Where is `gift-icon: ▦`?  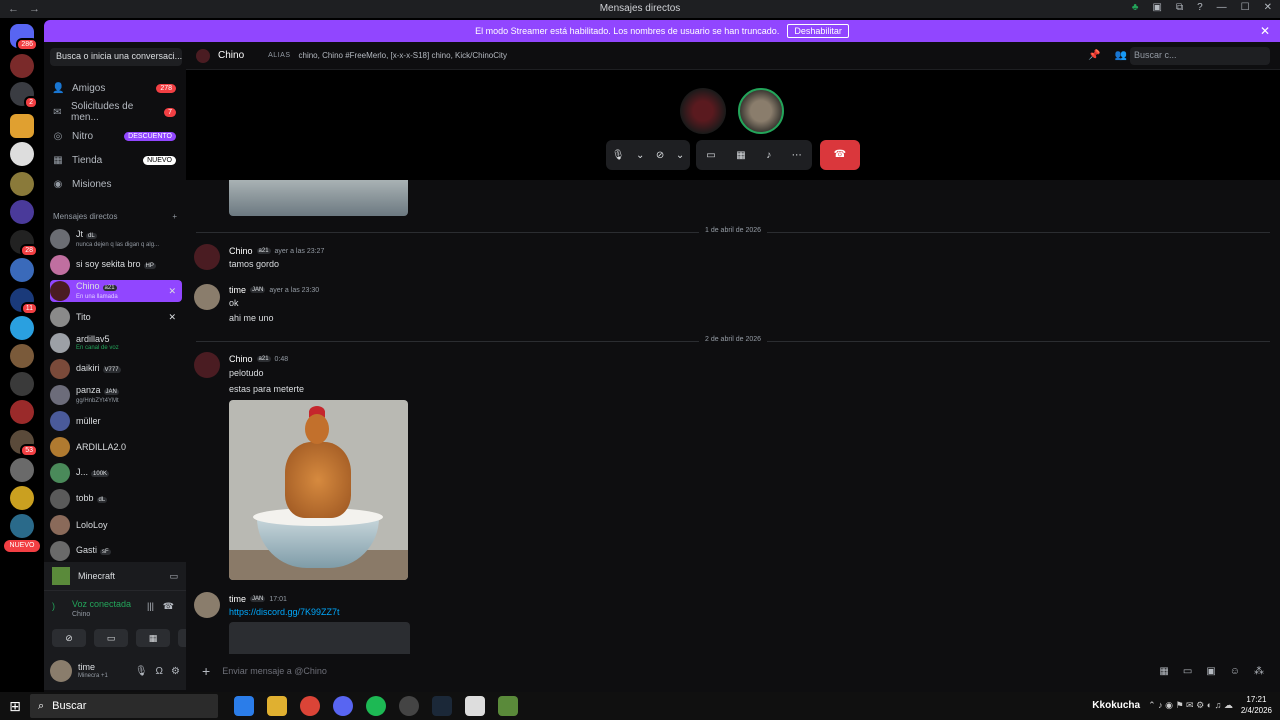
gift-icon: ▦ is located at coordinates (1163, 671).